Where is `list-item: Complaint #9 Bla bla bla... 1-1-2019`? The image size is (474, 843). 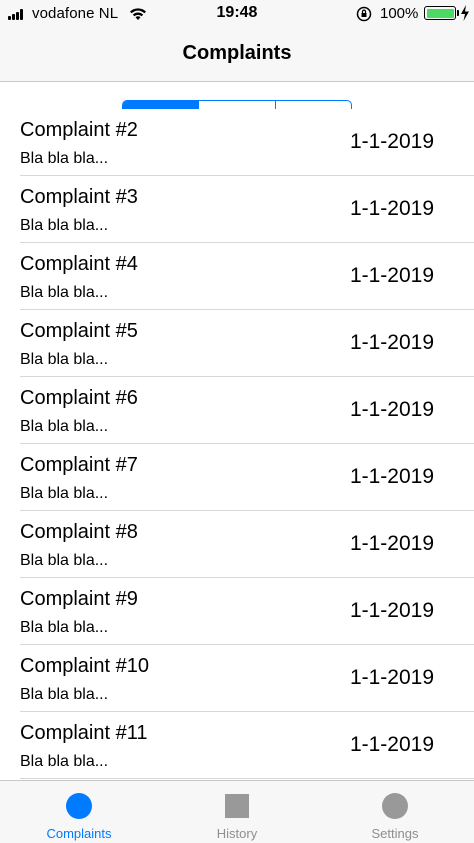
list-item: Complaint #9 Bla bla bla... 1-1-2019 is located at coordinates (237, 611).